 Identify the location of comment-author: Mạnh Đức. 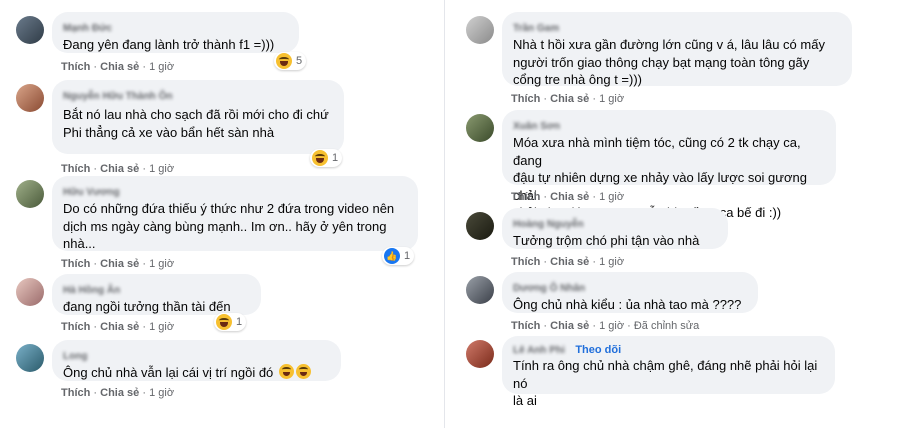
(87, 28).